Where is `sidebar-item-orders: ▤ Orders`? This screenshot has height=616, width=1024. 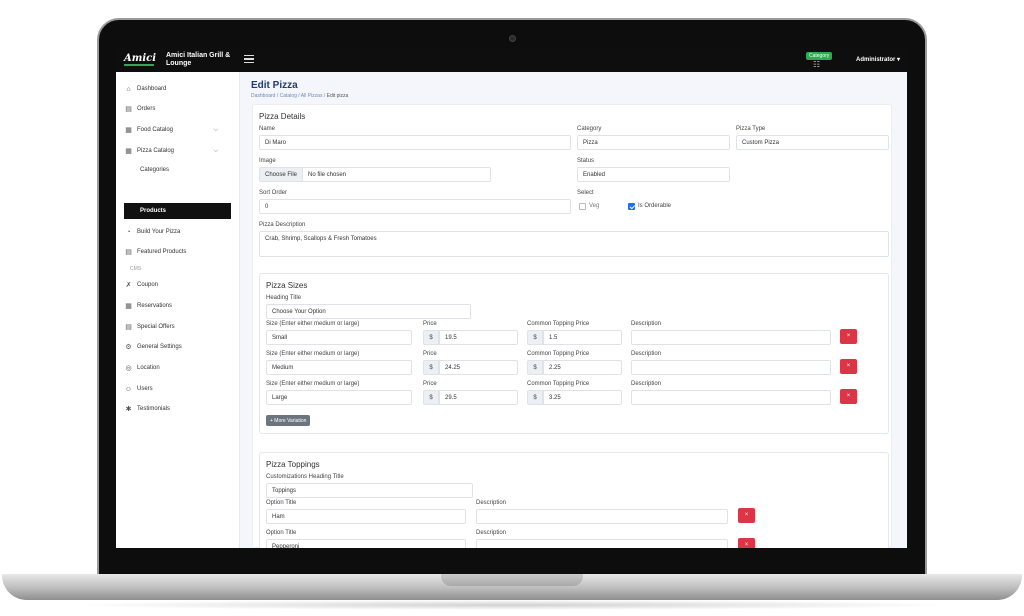
sidebar-item-orders: ▤ Orders is located at coordinates (139, 109).